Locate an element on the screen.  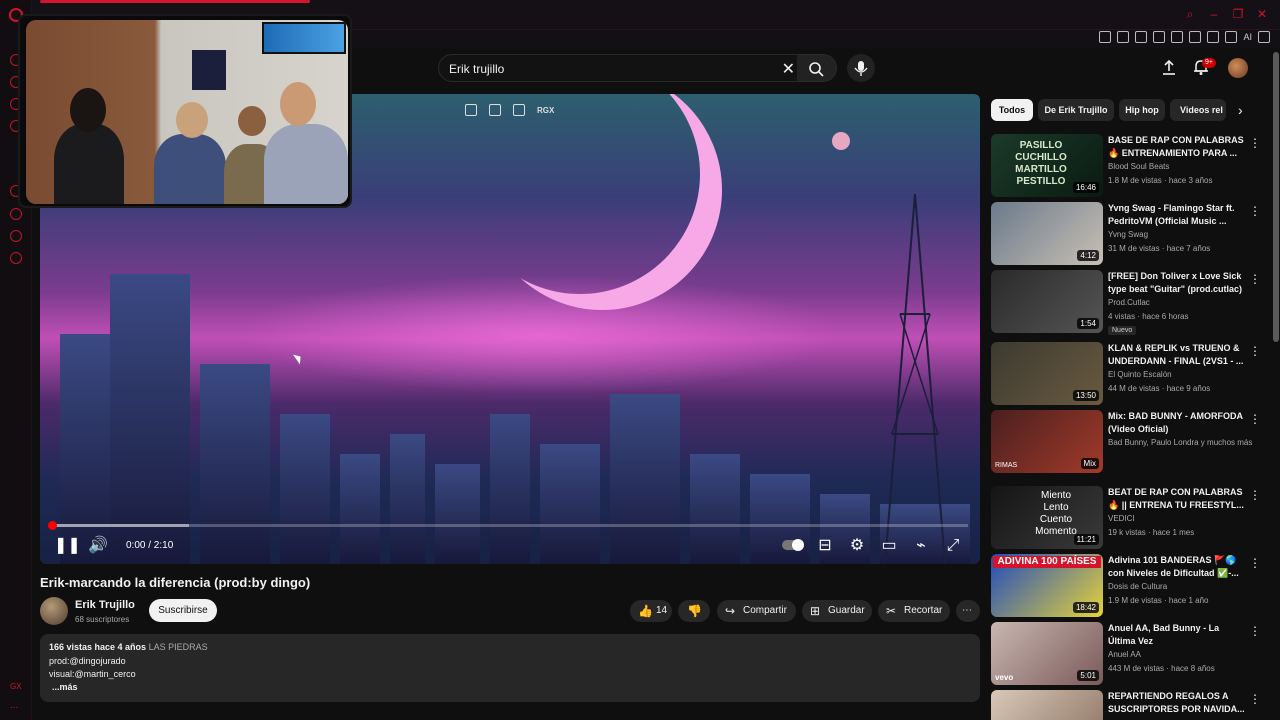
recommendation-channel: Bad Bunny, Paulo Londra y muchos más is located at coordinates (1180, 442).